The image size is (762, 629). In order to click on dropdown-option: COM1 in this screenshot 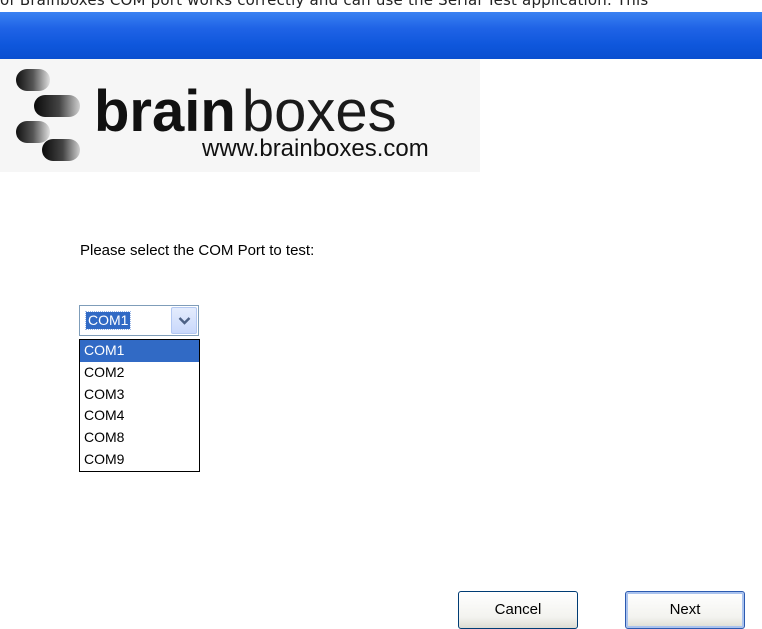, I will do `click(139, 351)`.